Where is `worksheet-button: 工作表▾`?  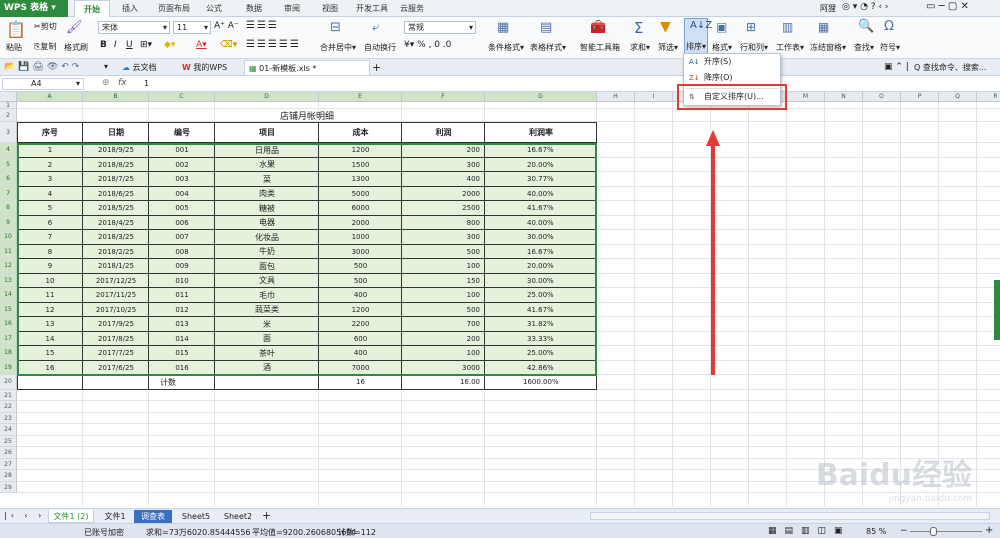
worksheet-button: 工作表▾ is located at coordinates (790, 47).